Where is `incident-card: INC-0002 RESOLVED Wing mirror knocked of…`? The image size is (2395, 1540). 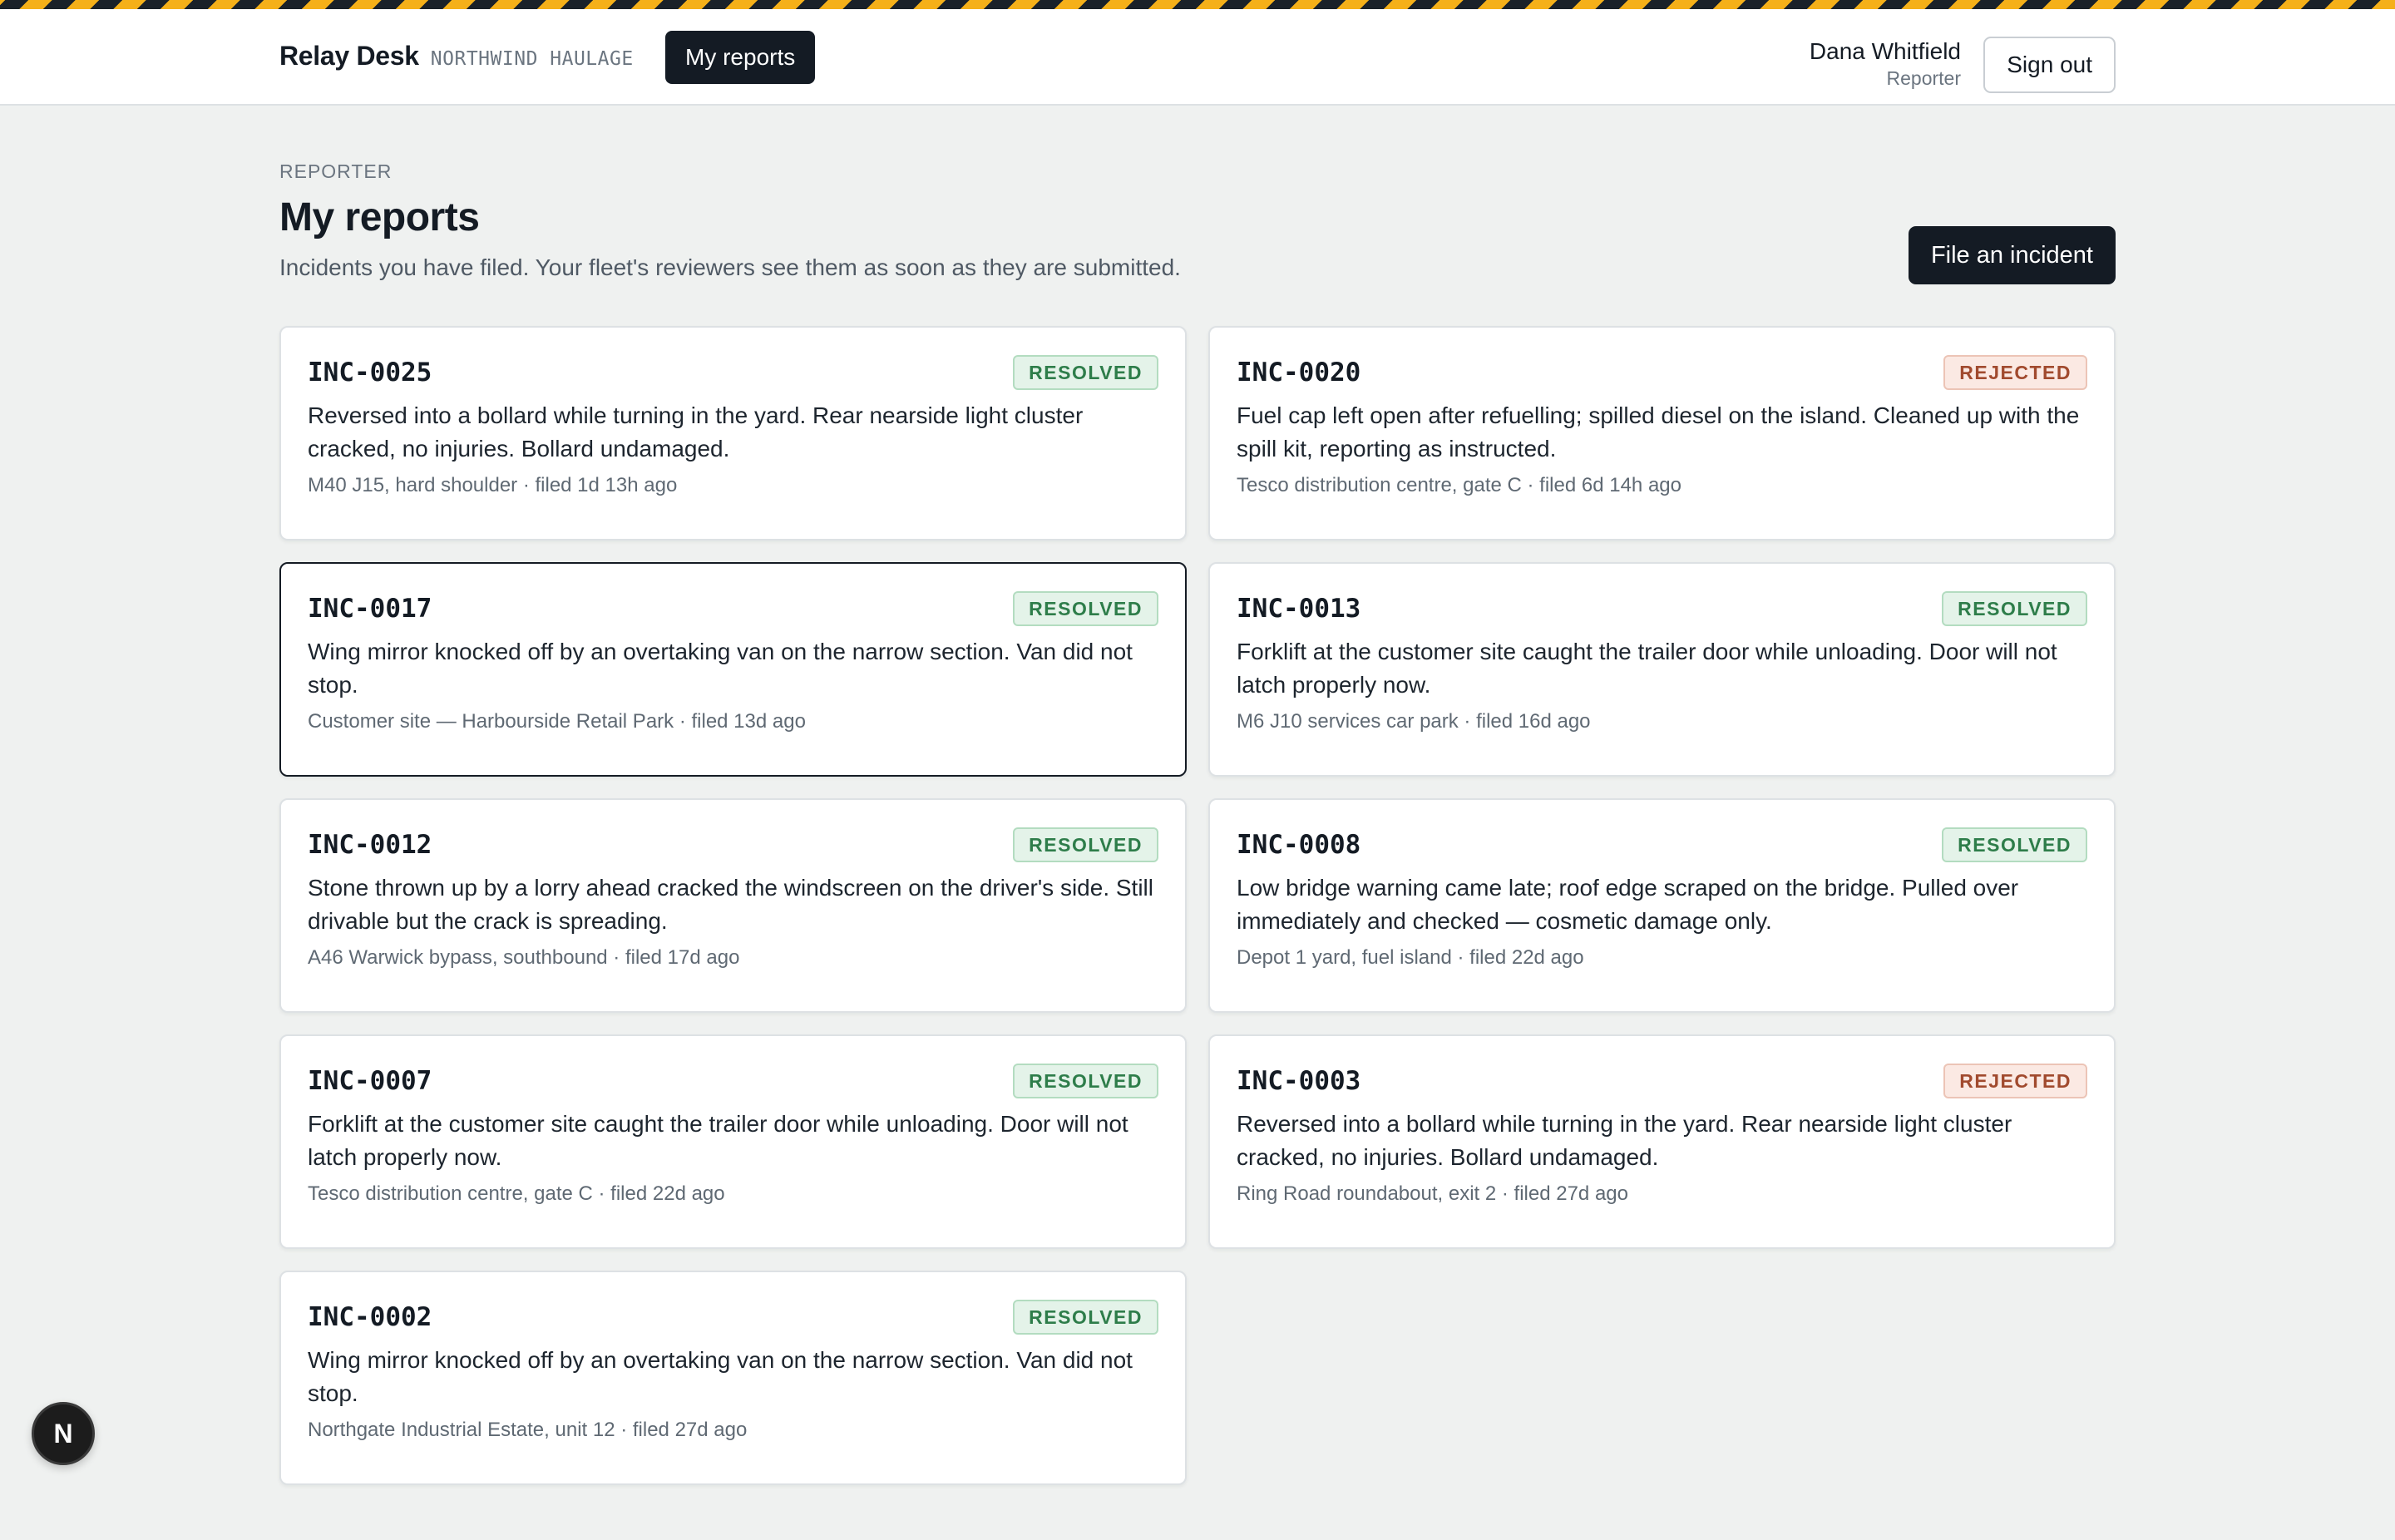 incident-card: INC-0002 RESOLVED Wing mirror knocked of… is located at coordinates (733, 1378).